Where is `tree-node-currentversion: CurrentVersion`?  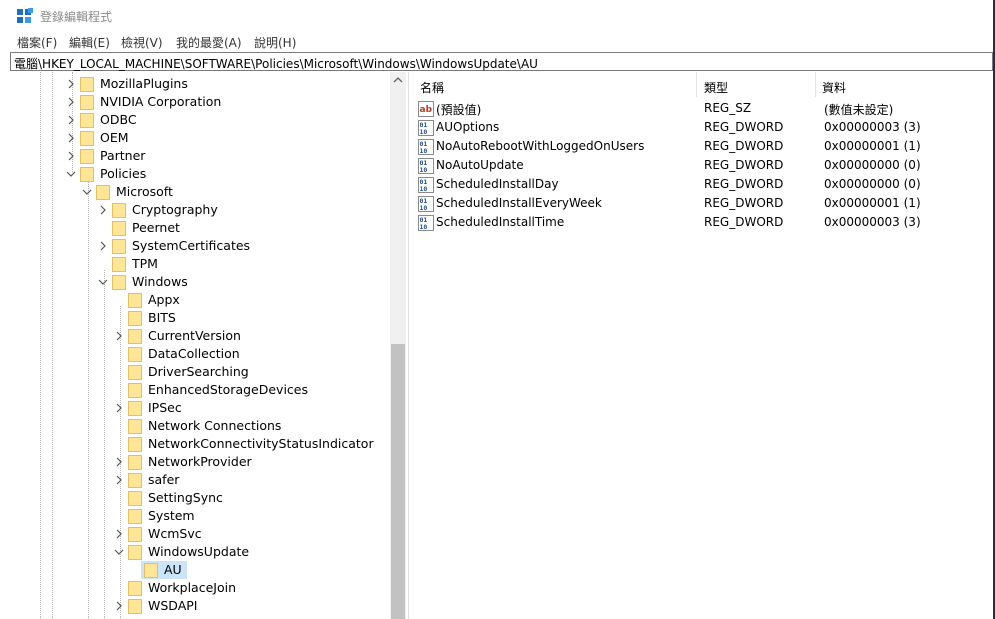 tree-node-currentversion: CurrentVersion is located at coordinates (200, 336).